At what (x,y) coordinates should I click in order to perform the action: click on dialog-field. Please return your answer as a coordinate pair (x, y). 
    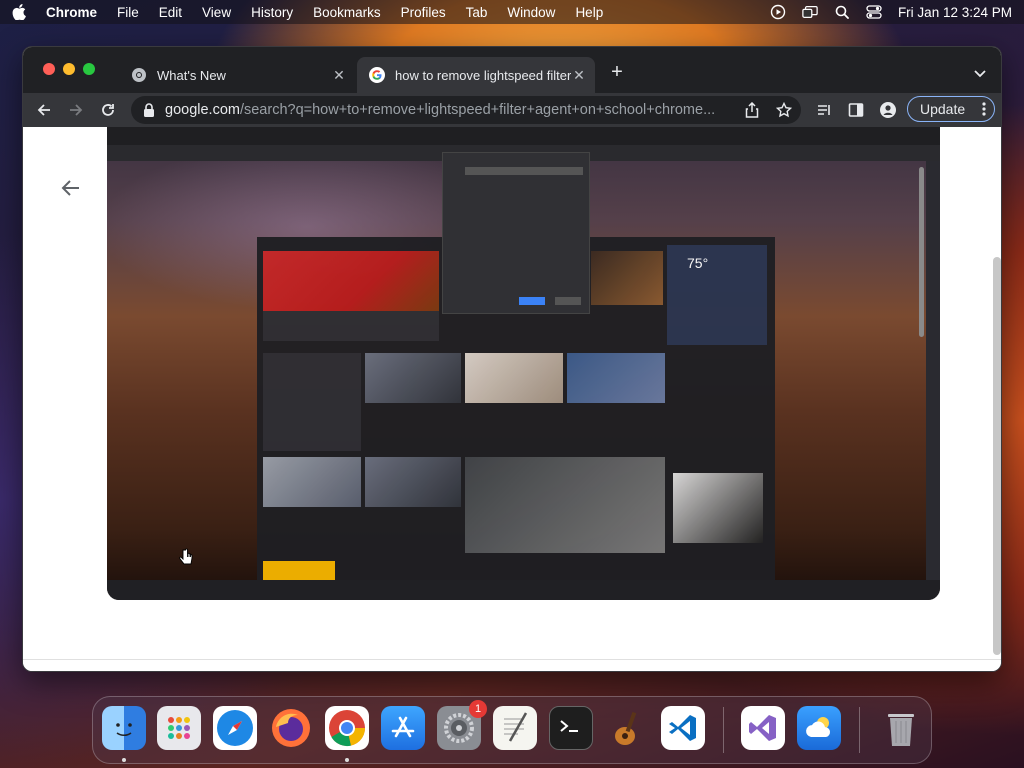
    Looking at the image, I should click on (524, 171).